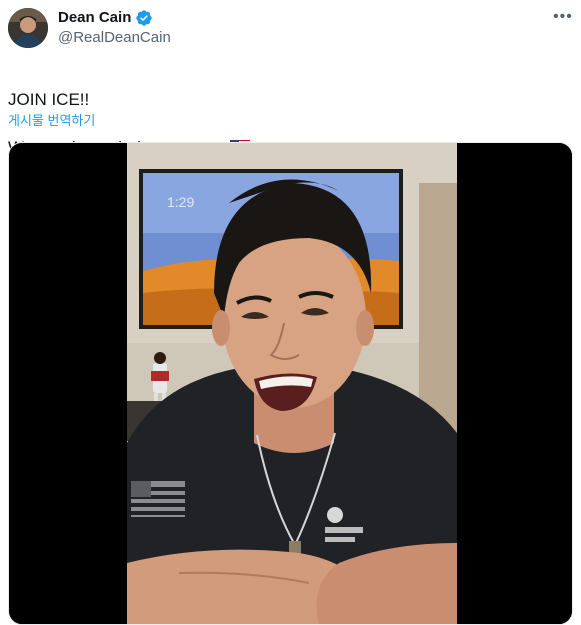 This screenshot has width=581, height=625. Describe the element at coordinates (94, 18) in the screenshot. I see `display-name: Dean Cain` at that location.